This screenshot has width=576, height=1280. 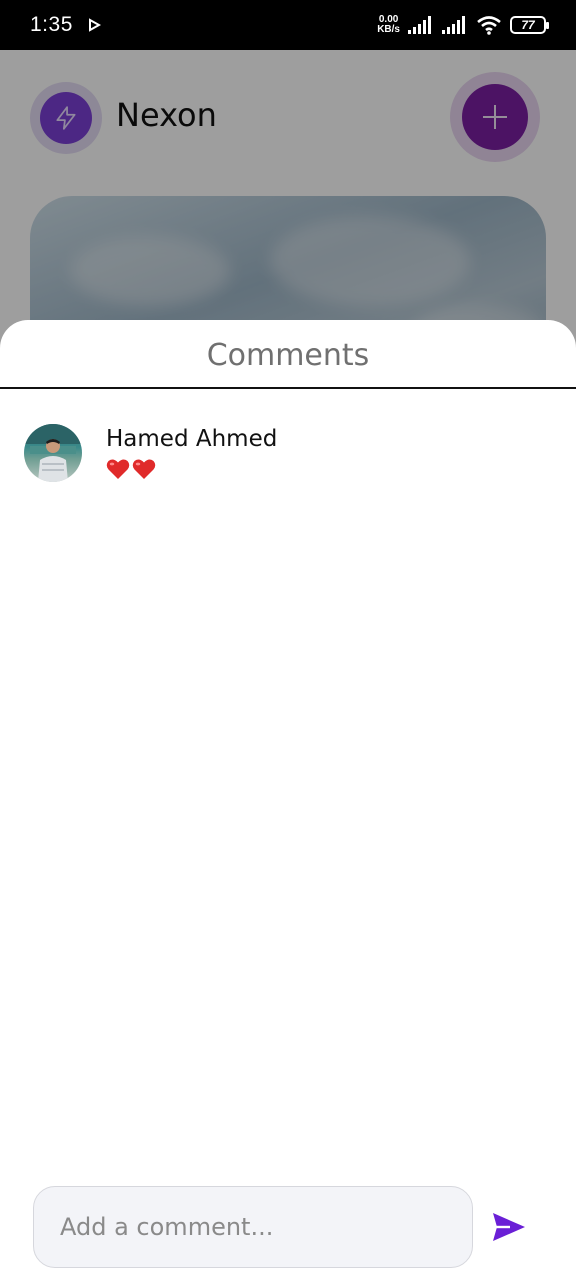 I want to click on comment-input, so click(x=253, y=1227).